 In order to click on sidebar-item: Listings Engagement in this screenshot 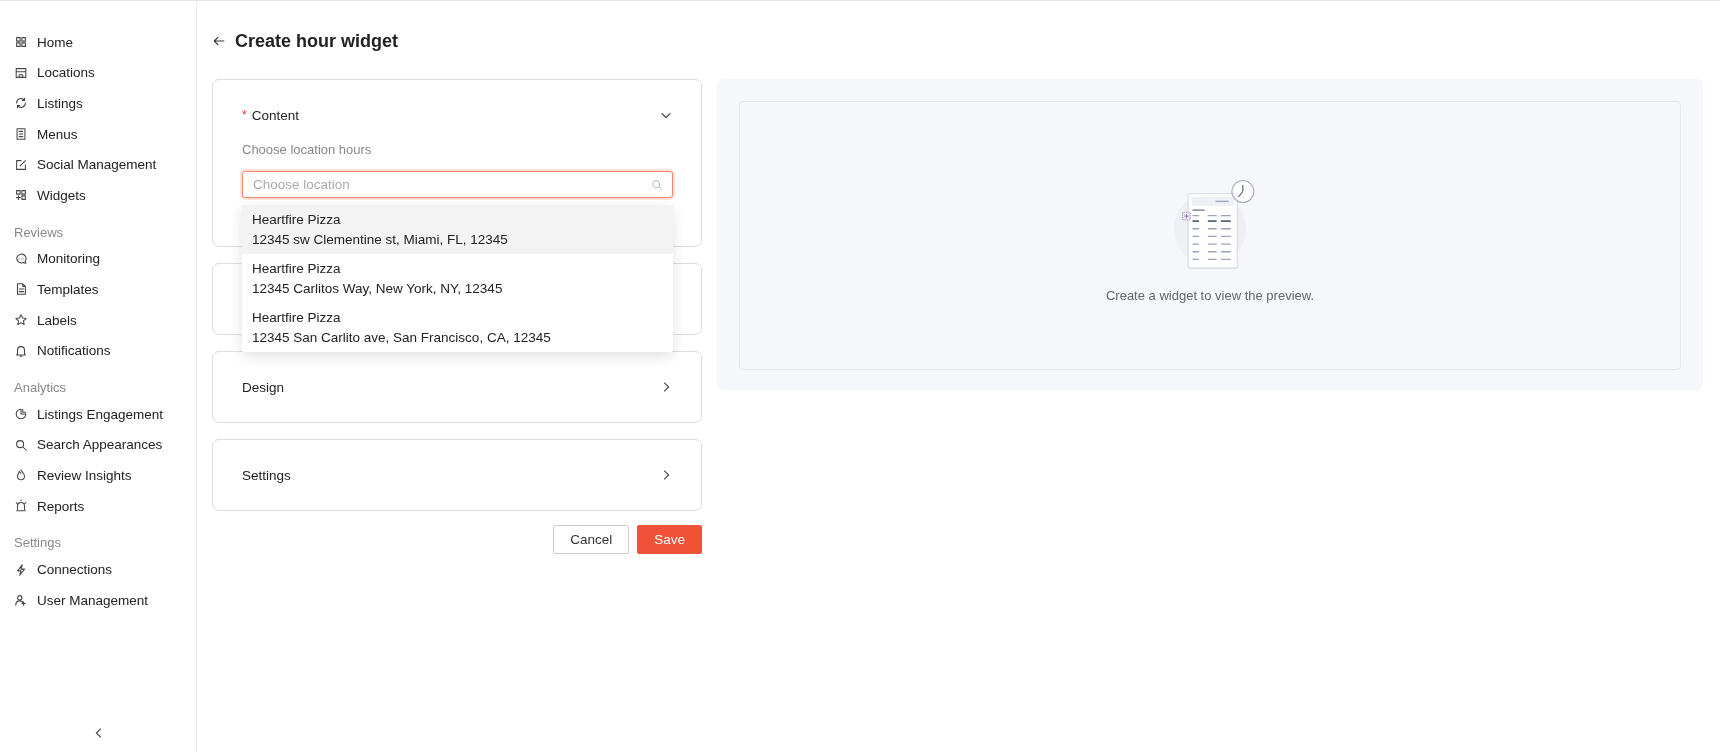, I will do `click(105, 414)`.